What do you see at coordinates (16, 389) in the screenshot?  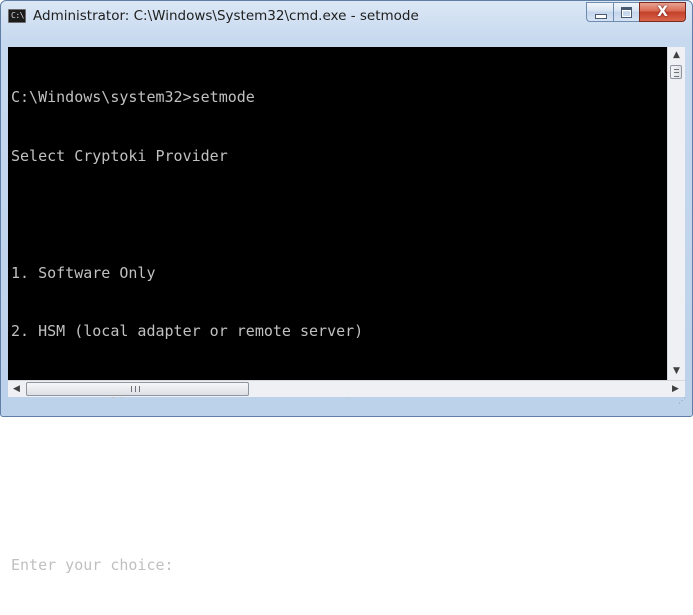 I see `scroll-left-arrow-icon: ◀` at bounding box center [16, 389].